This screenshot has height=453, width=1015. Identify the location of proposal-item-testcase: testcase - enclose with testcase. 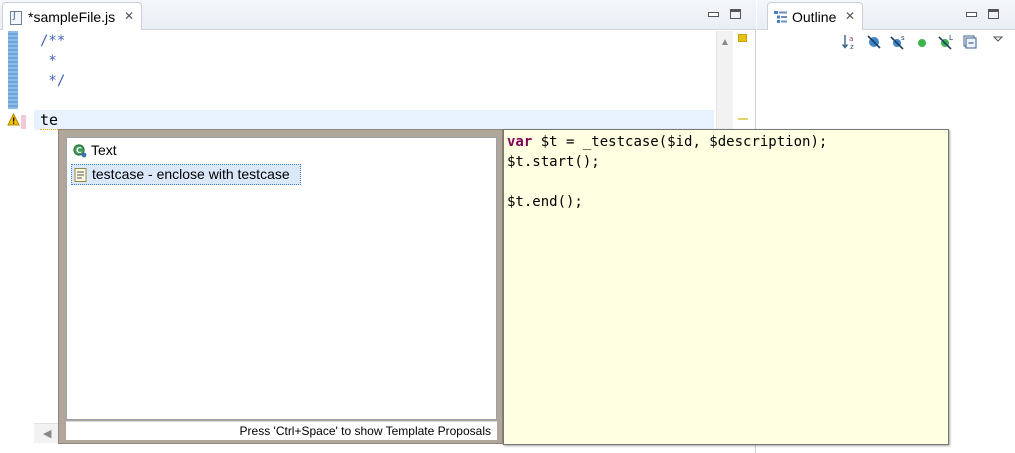
(186, 174).